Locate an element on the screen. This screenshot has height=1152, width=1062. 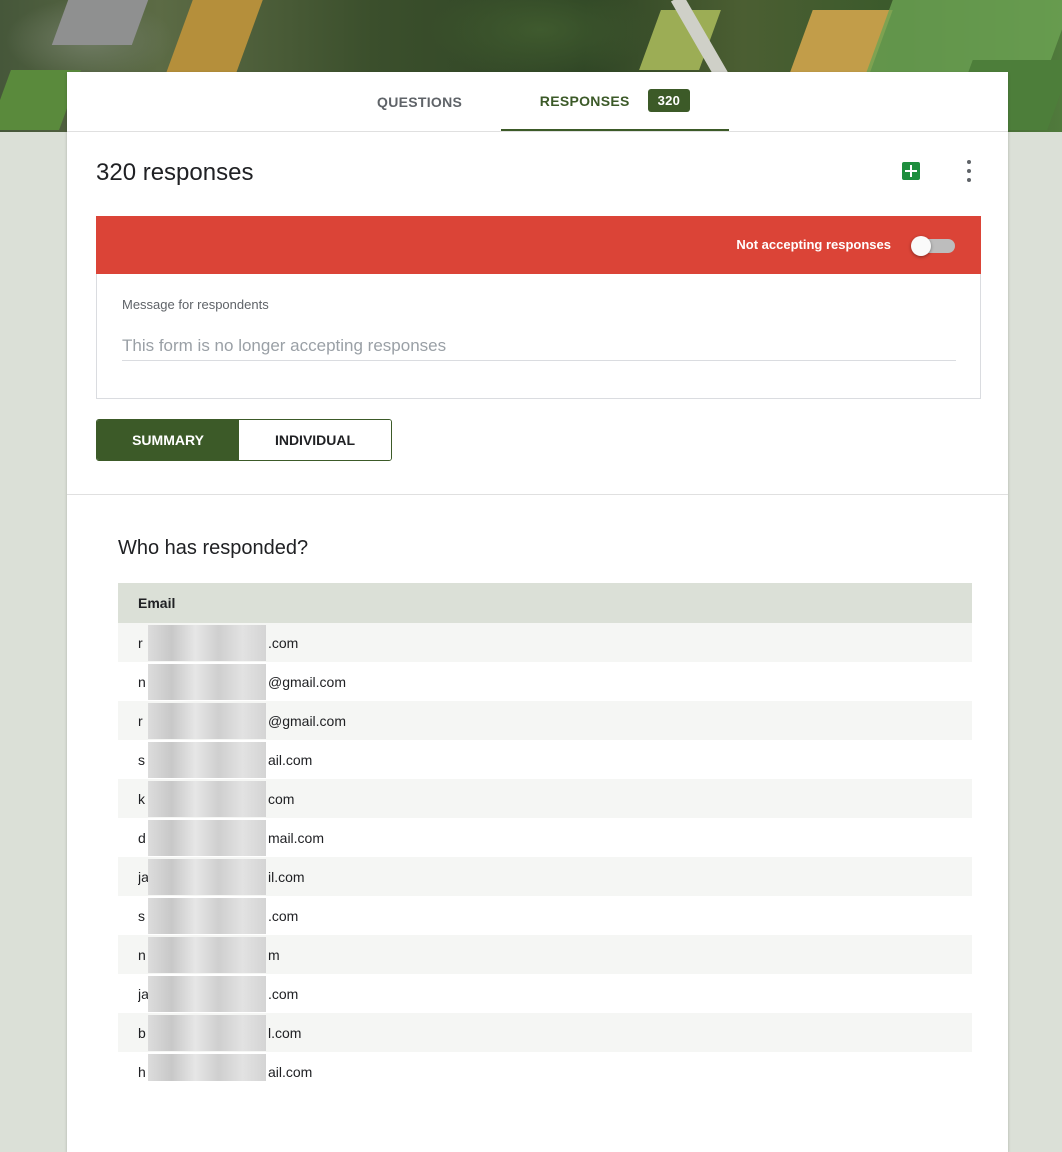
message-section: Message for respondents is located at coordinates (538, 336).